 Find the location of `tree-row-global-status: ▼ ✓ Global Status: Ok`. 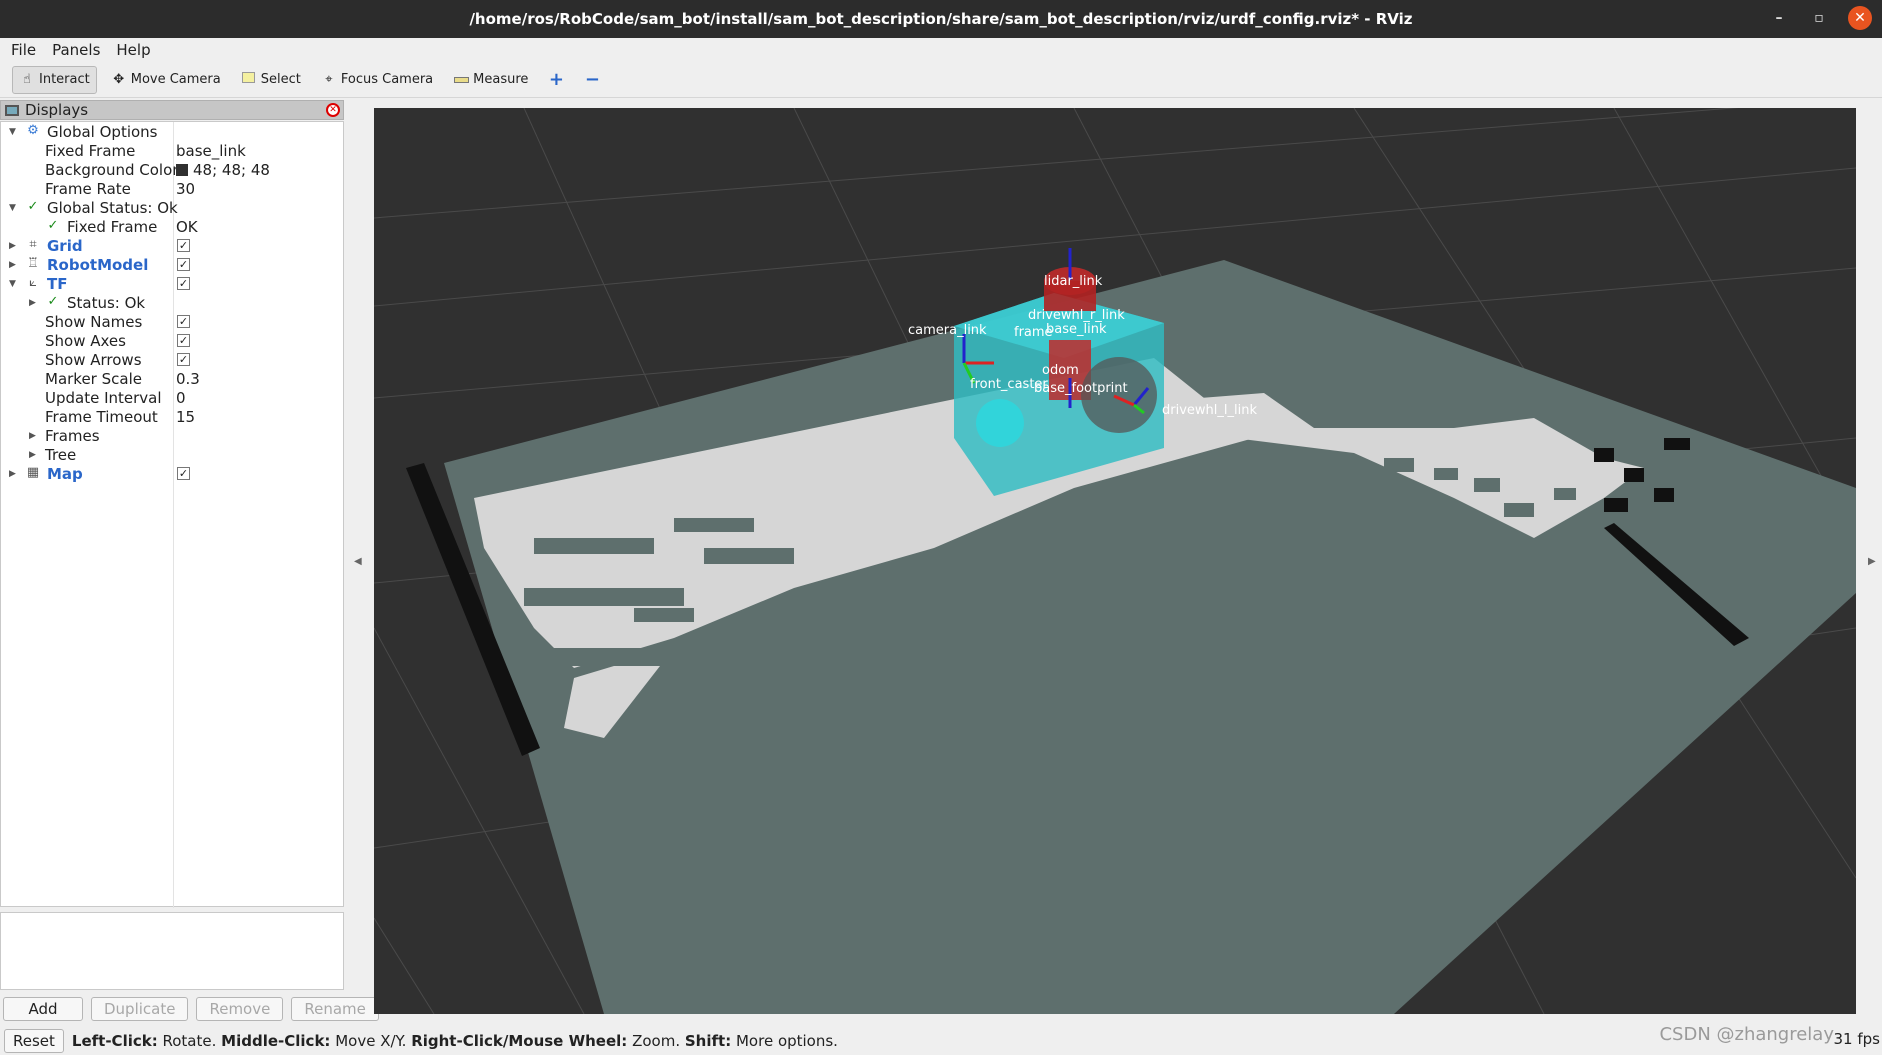

tree-row-global-status: ▼ ✓ Global Status: Ok is located at coordinates (172, 208).